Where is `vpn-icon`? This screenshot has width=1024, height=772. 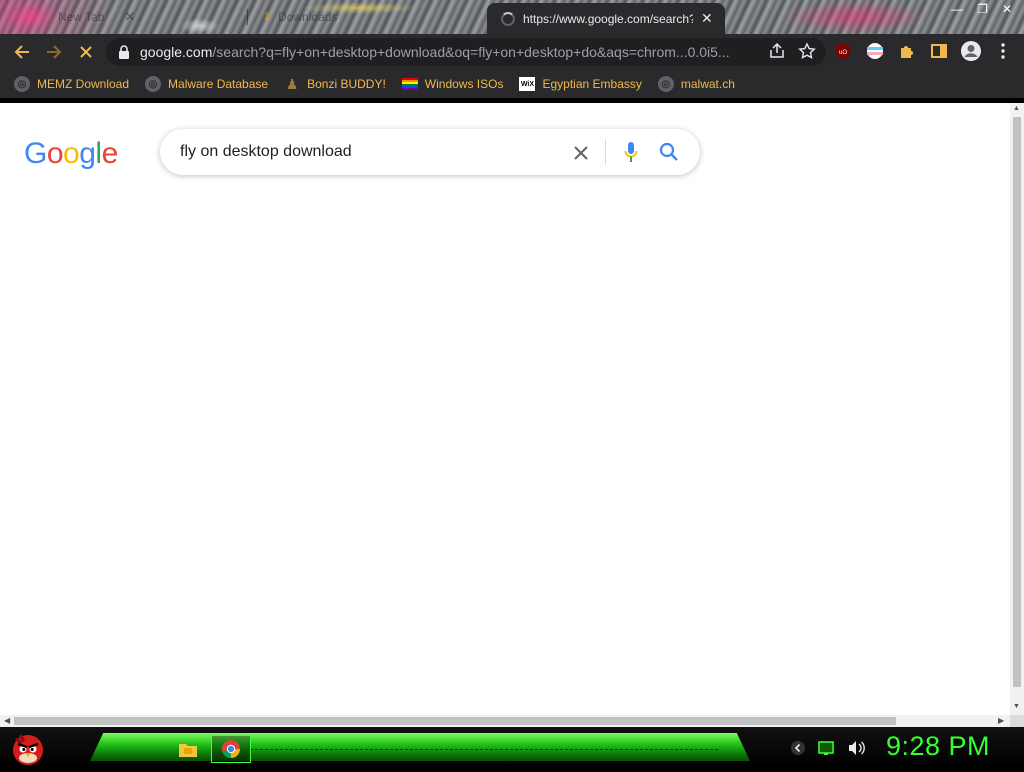 vpn-icon is located at coordinates (875, 51).